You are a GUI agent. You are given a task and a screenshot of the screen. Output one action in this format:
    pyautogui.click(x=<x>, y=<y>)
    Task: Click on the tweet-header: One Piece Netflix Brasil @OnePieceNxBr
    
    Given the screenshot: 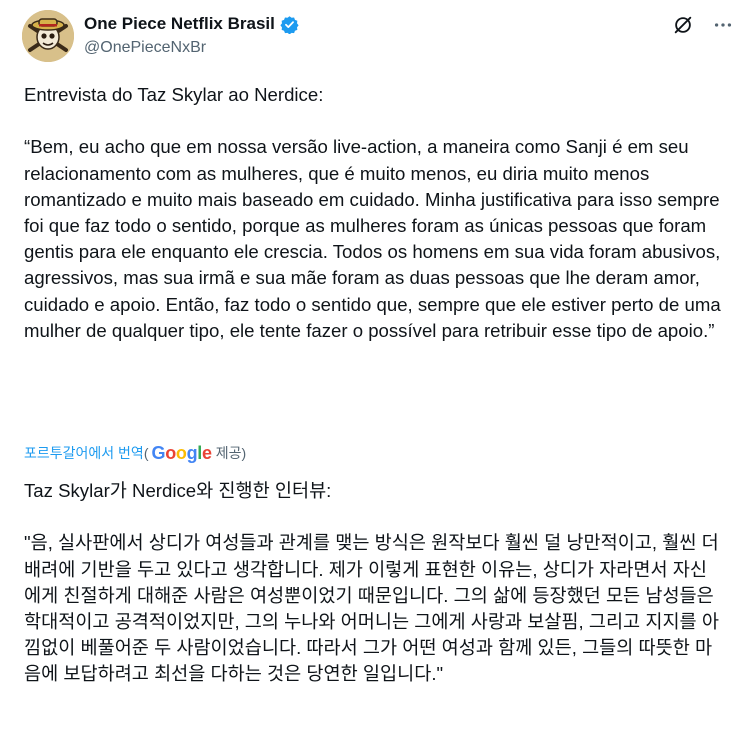 What is the action you would take?
    pyautogui.click(x=381, y=37)
    